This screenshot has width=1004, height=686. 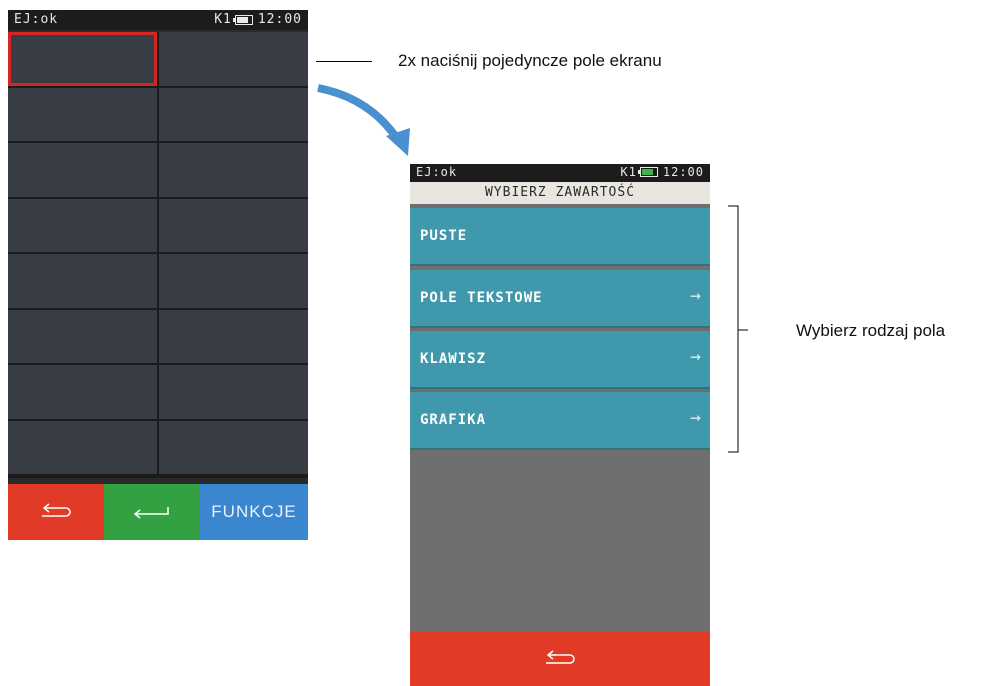 What do you see at coordinates (560, 299) in the screenshot?
I see `menu-item-text-field: POLE TEKSTOWE →` at bounding box center [560, 299].